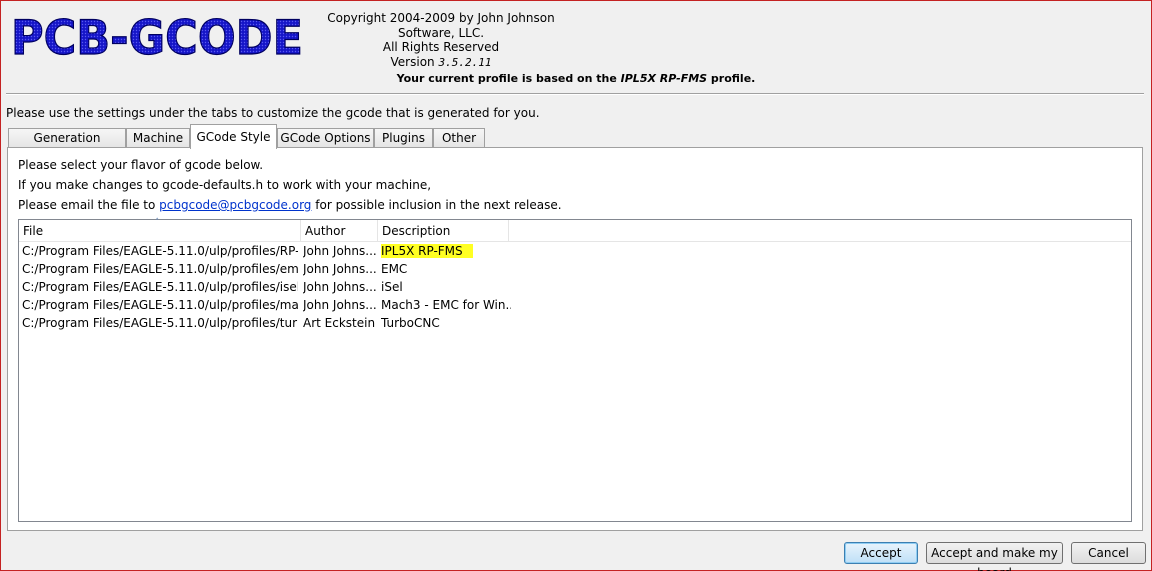 The height and width of the screenshot is (571, 1152). I want to click on separator, so click(575, 94).